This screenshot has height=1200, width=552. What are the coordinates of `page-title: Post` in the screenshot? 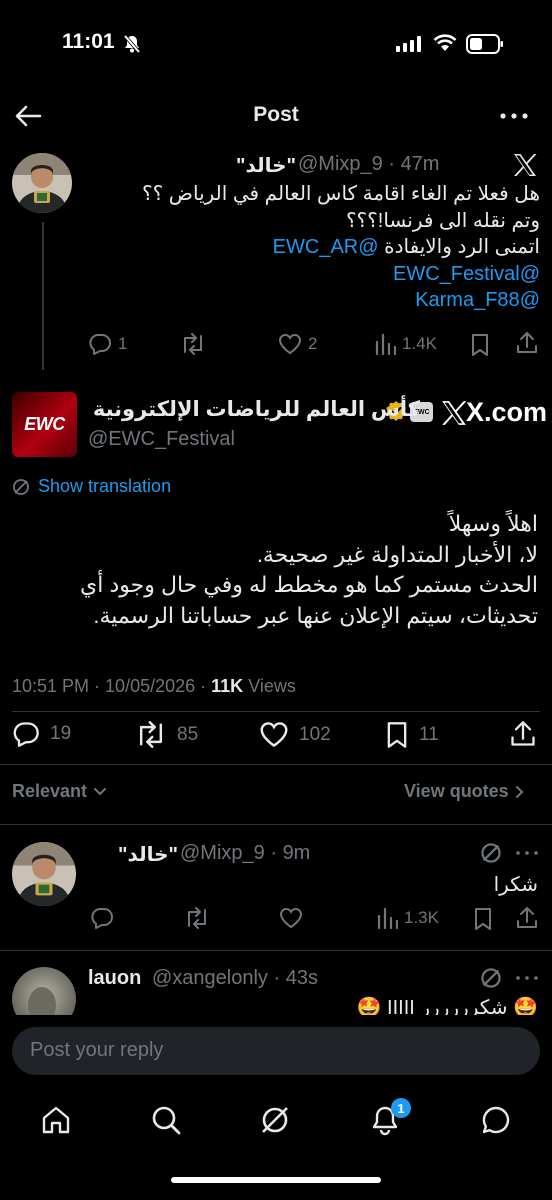 It's located at (276, 114).